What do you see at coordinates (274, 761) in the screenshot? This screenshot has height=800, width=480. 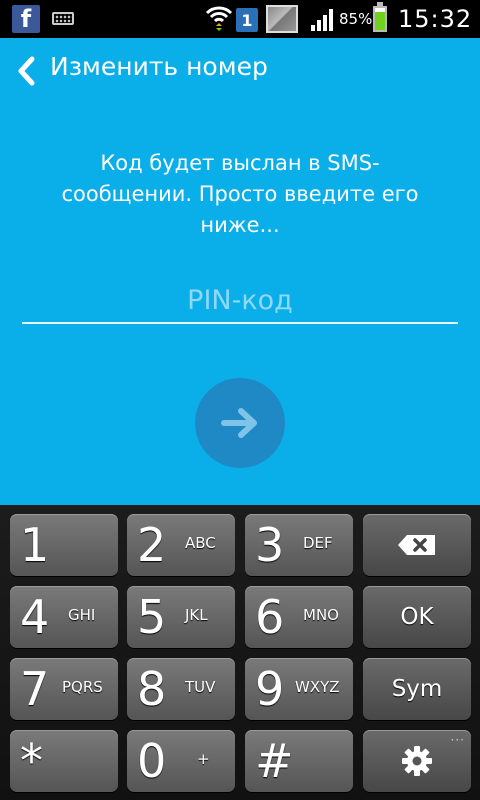 I see `key-digit: #` at bounding box center [274, 761].